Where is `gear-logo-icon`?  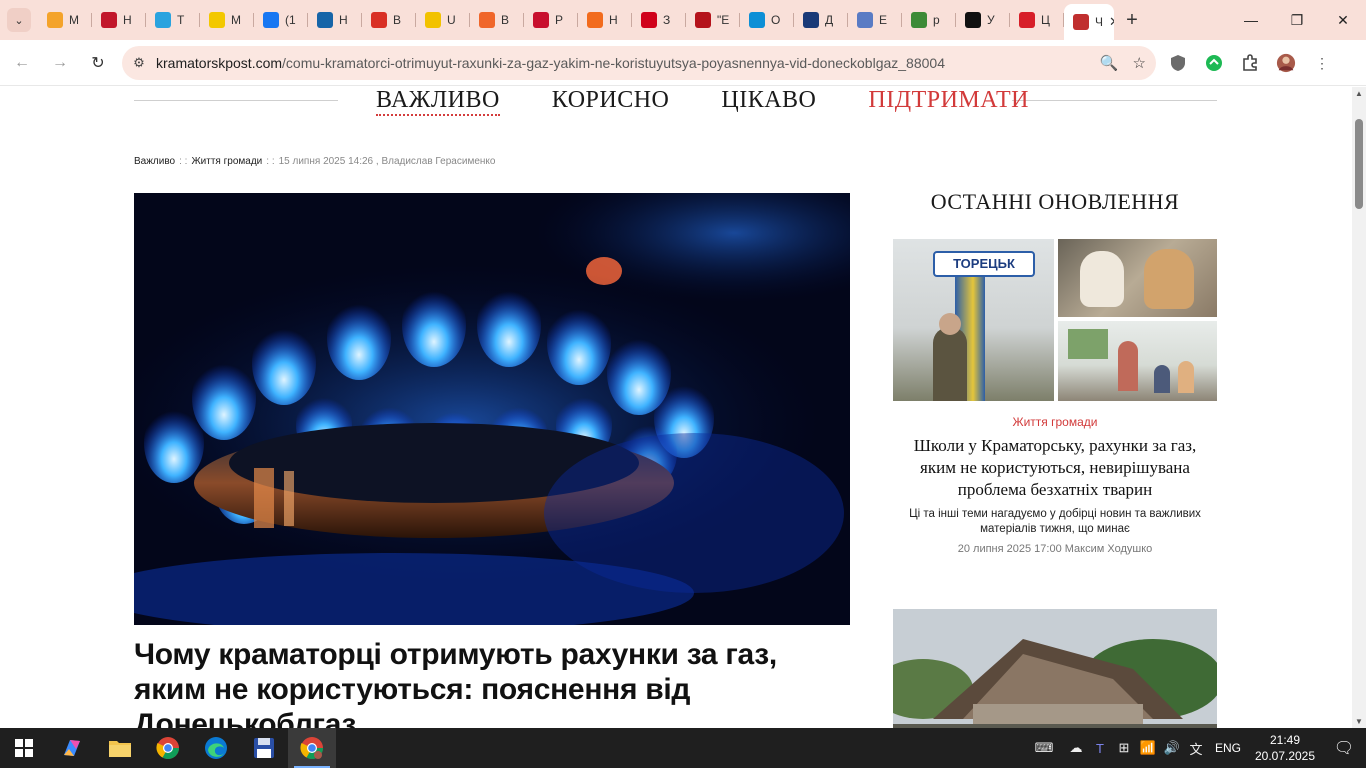 gear-logo-icon is located at coordinates (919, 20).